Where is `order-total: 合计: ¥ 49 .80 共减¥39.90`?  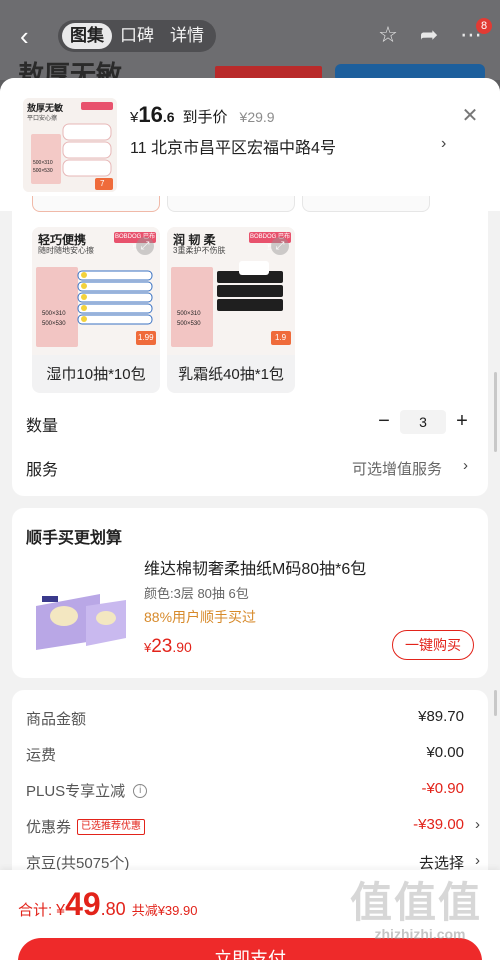 order-total: 合计: ¥ 49 .80 共减¥39.90 is located at coordinates (107, 904).